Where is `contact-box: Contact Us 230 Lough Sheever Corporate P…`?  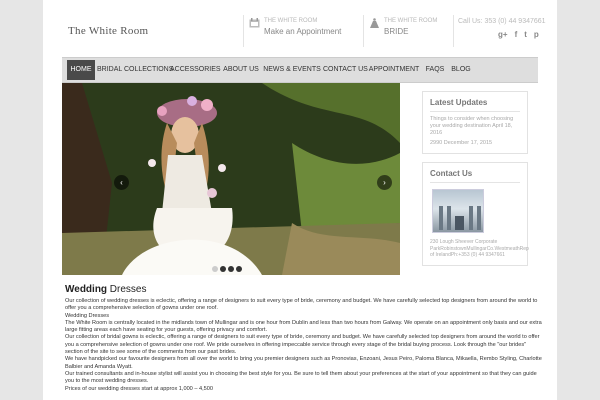 contact-box: Contact Us 230 Lough Sheever Corporate P… is located at coordinates (475, 214).